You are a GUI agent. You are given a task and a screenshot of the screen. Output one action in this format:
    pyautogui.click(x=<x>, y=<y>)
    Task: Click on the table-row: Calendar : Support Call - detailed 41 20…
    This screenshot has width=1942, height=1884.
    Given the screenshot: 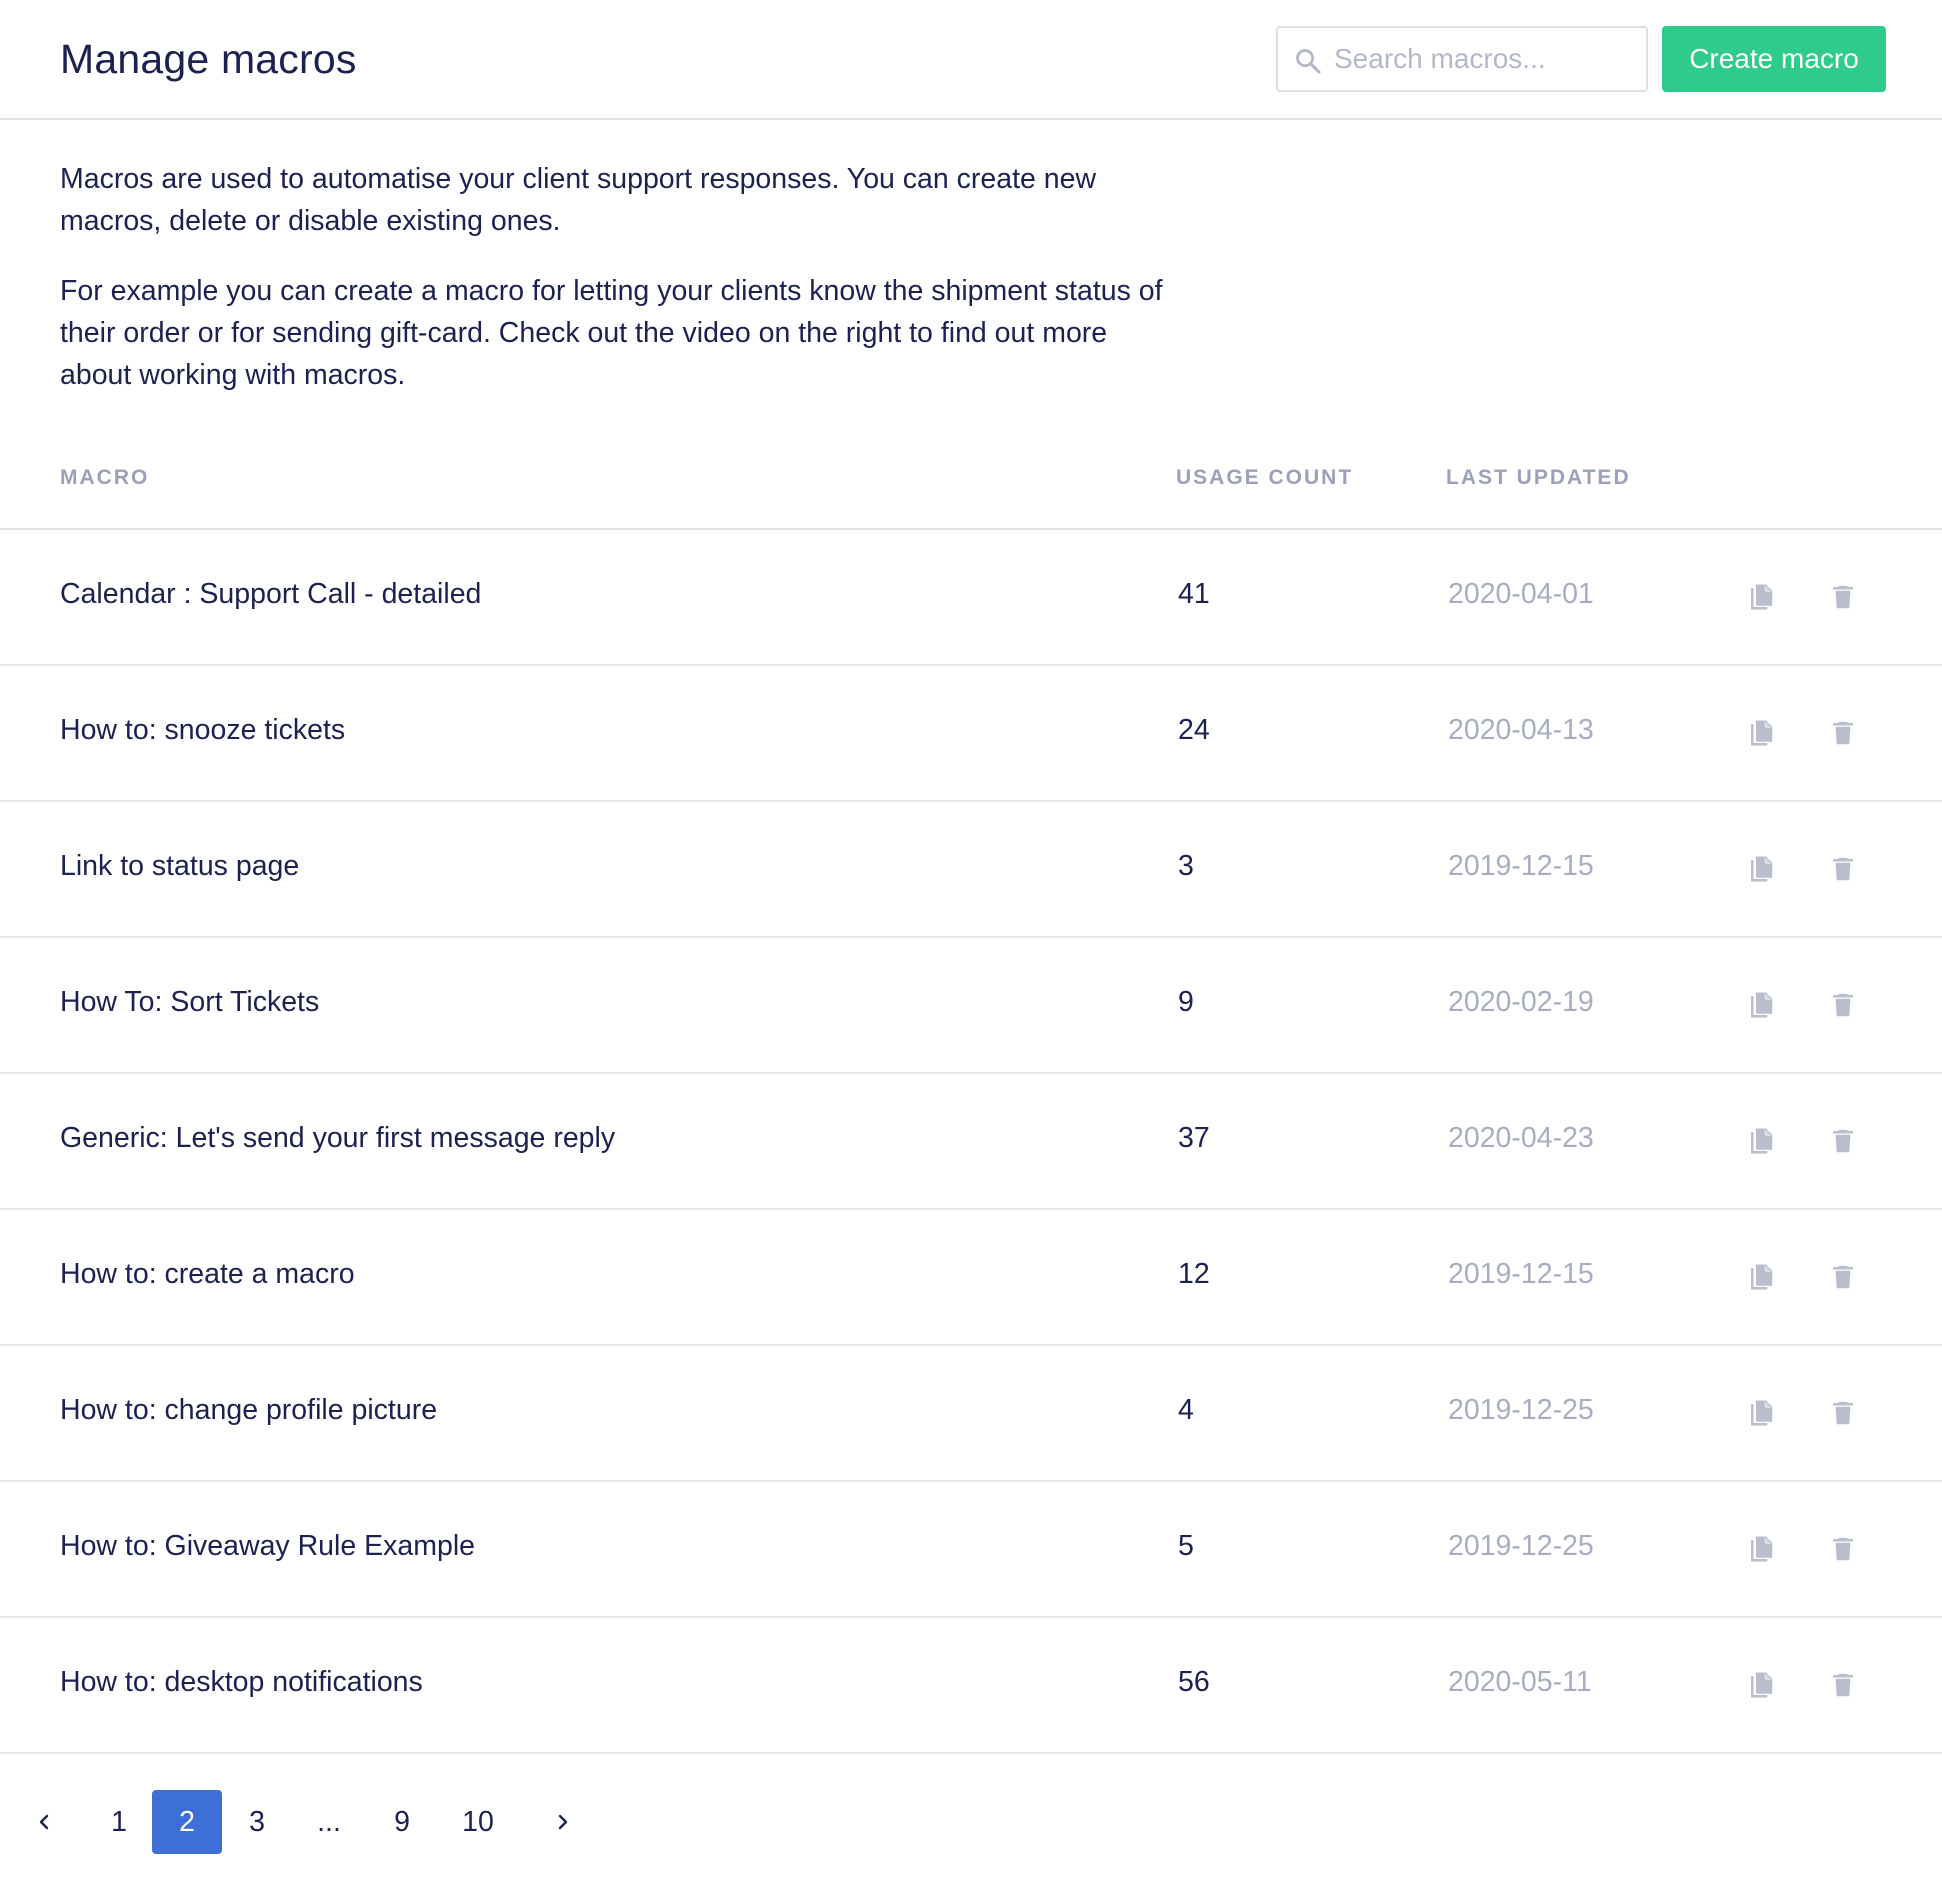 What is the action you would take?
    pyautogui.click(x=971, y=598)
    